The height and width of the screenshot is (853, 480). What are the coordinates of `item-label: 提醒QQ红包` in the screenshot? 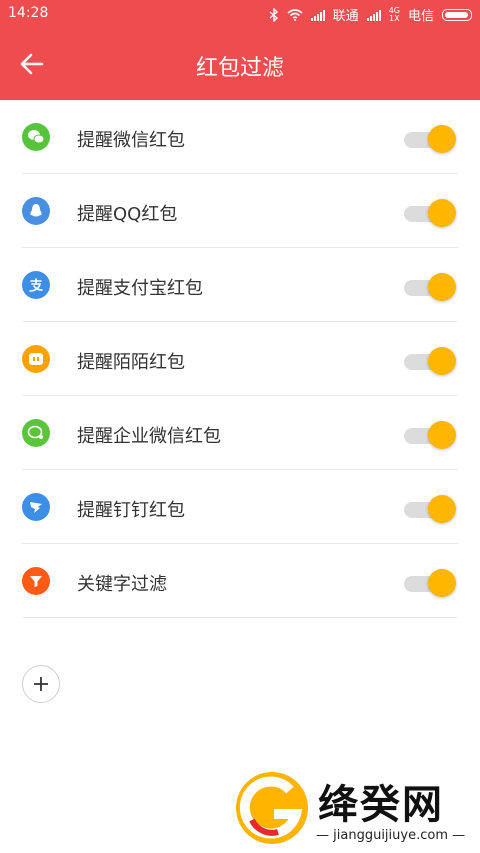 It's located at (127, 214).